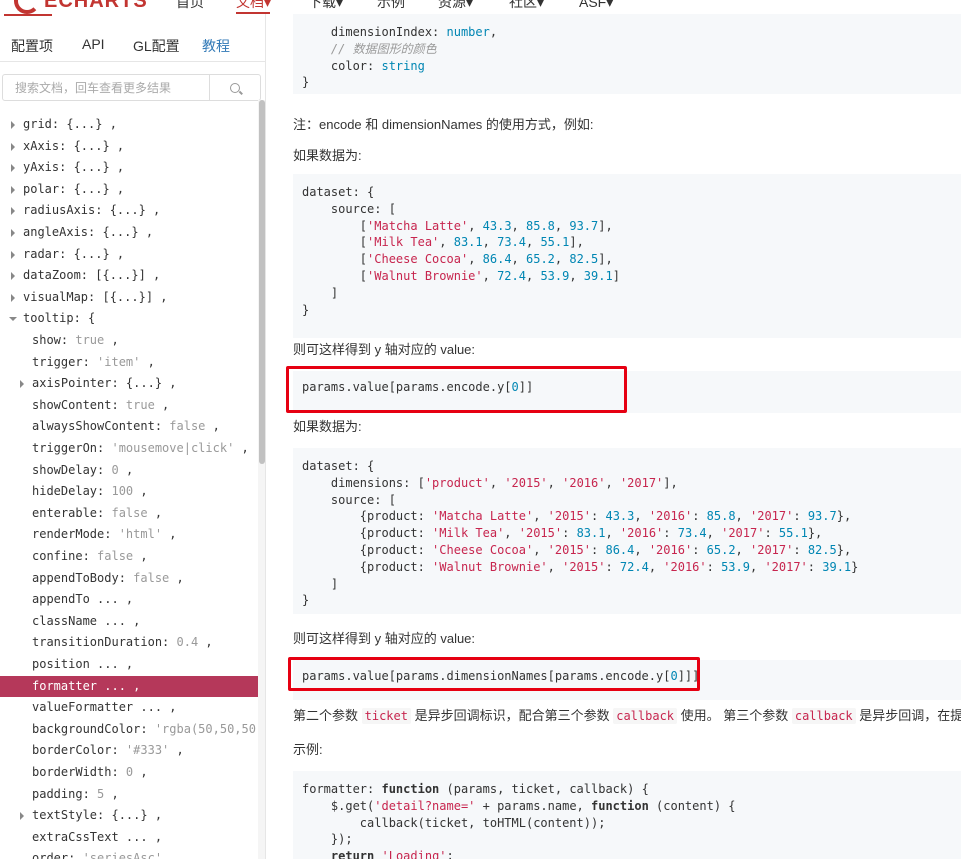  I want to click on tree-item: axisPointer: {...} ,, so click(129, 383).